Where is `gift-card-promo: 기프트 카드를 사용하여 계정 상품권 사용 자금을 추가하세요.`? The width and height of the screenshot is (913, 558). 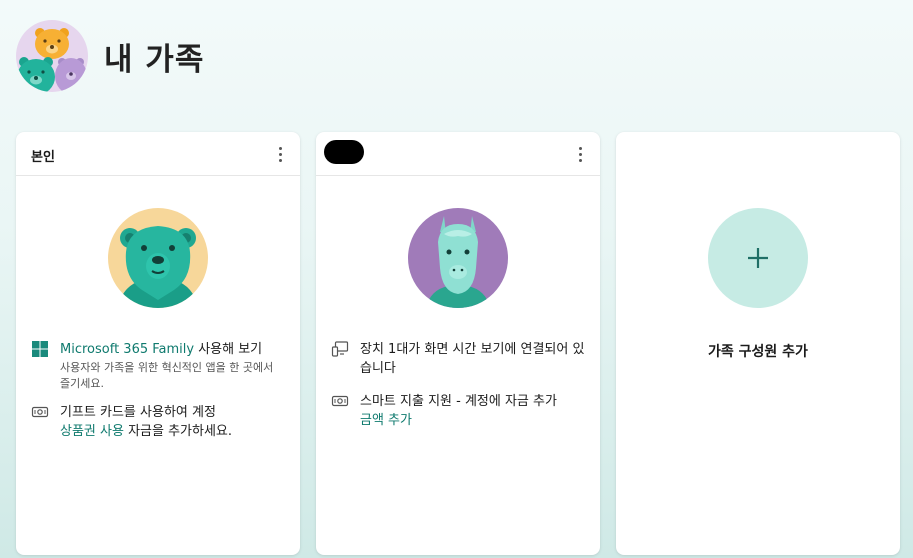 gift-card-promo: 기프트 카드를 사용하여 계정 상품권 사용 자금을 추가하세요. is located at coordinates (158, 422).